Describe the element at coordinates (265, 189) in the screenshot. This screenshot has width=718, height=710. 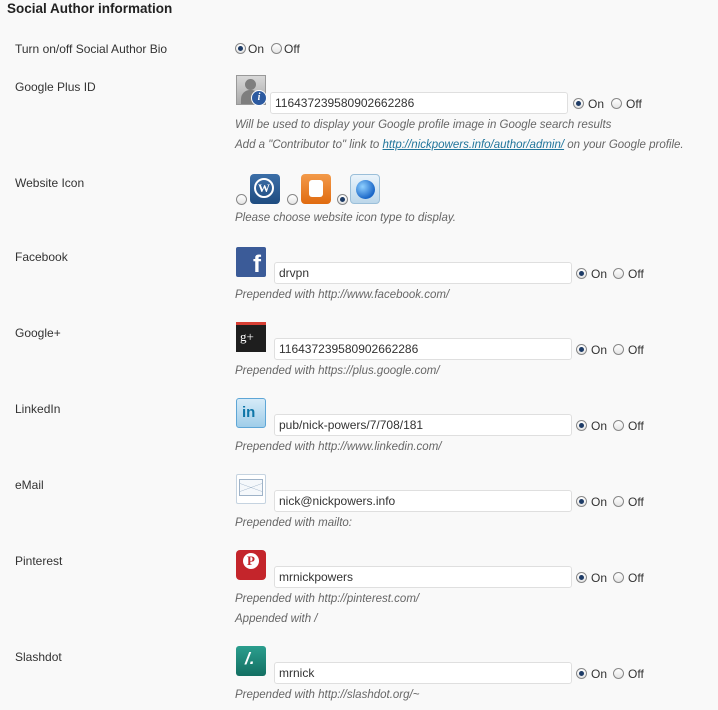
I see `wordpress-icon: W` at that location.